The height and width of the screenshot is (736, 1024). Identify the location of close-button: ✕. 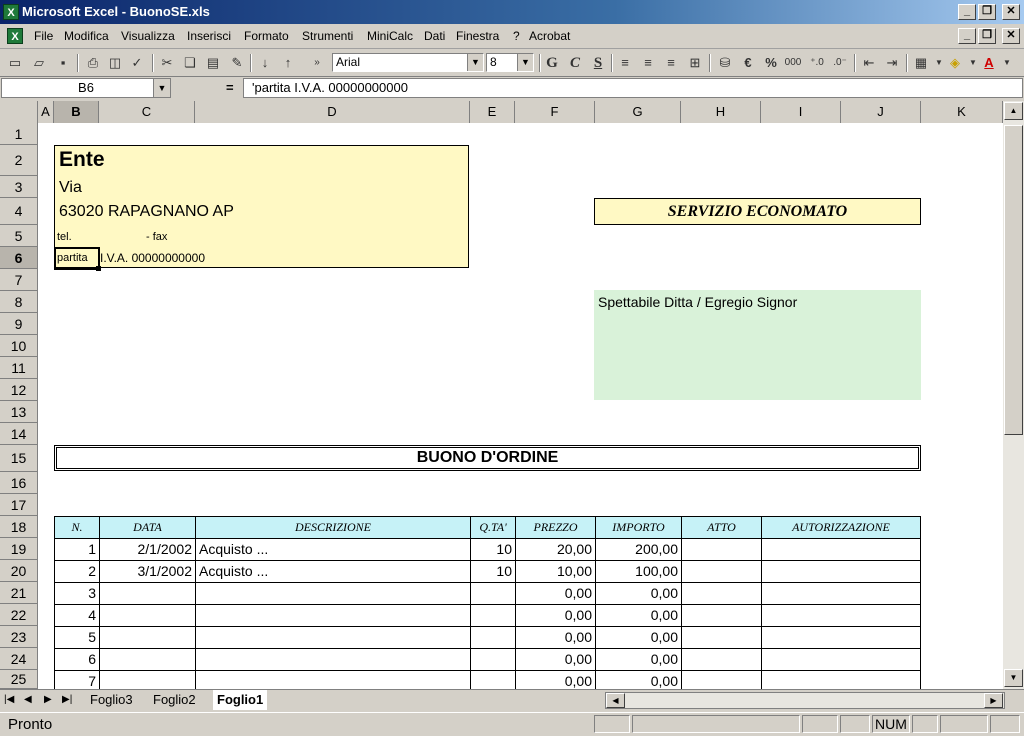
(1011, 12).